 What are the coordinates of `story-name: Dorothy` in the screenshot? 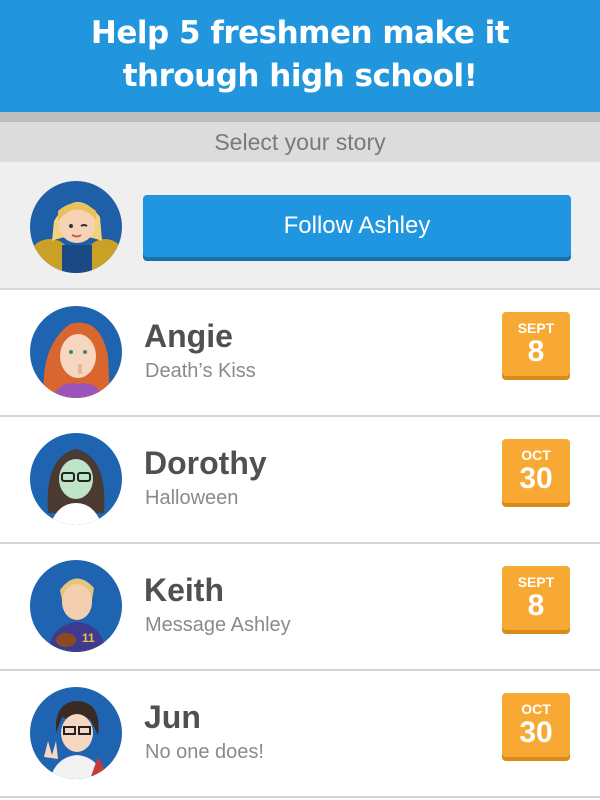 It's located at (205, 463).